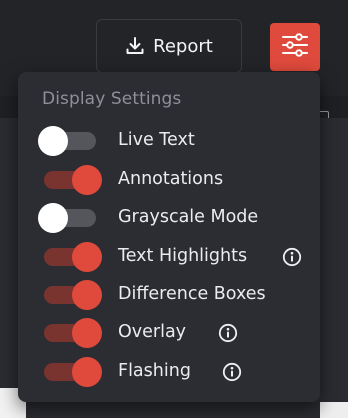 This screenshot has height=418, width=348. Describe the element at coordinates (152, 332) in the screenshot. I see `overlay-label: Overlay` at that location.